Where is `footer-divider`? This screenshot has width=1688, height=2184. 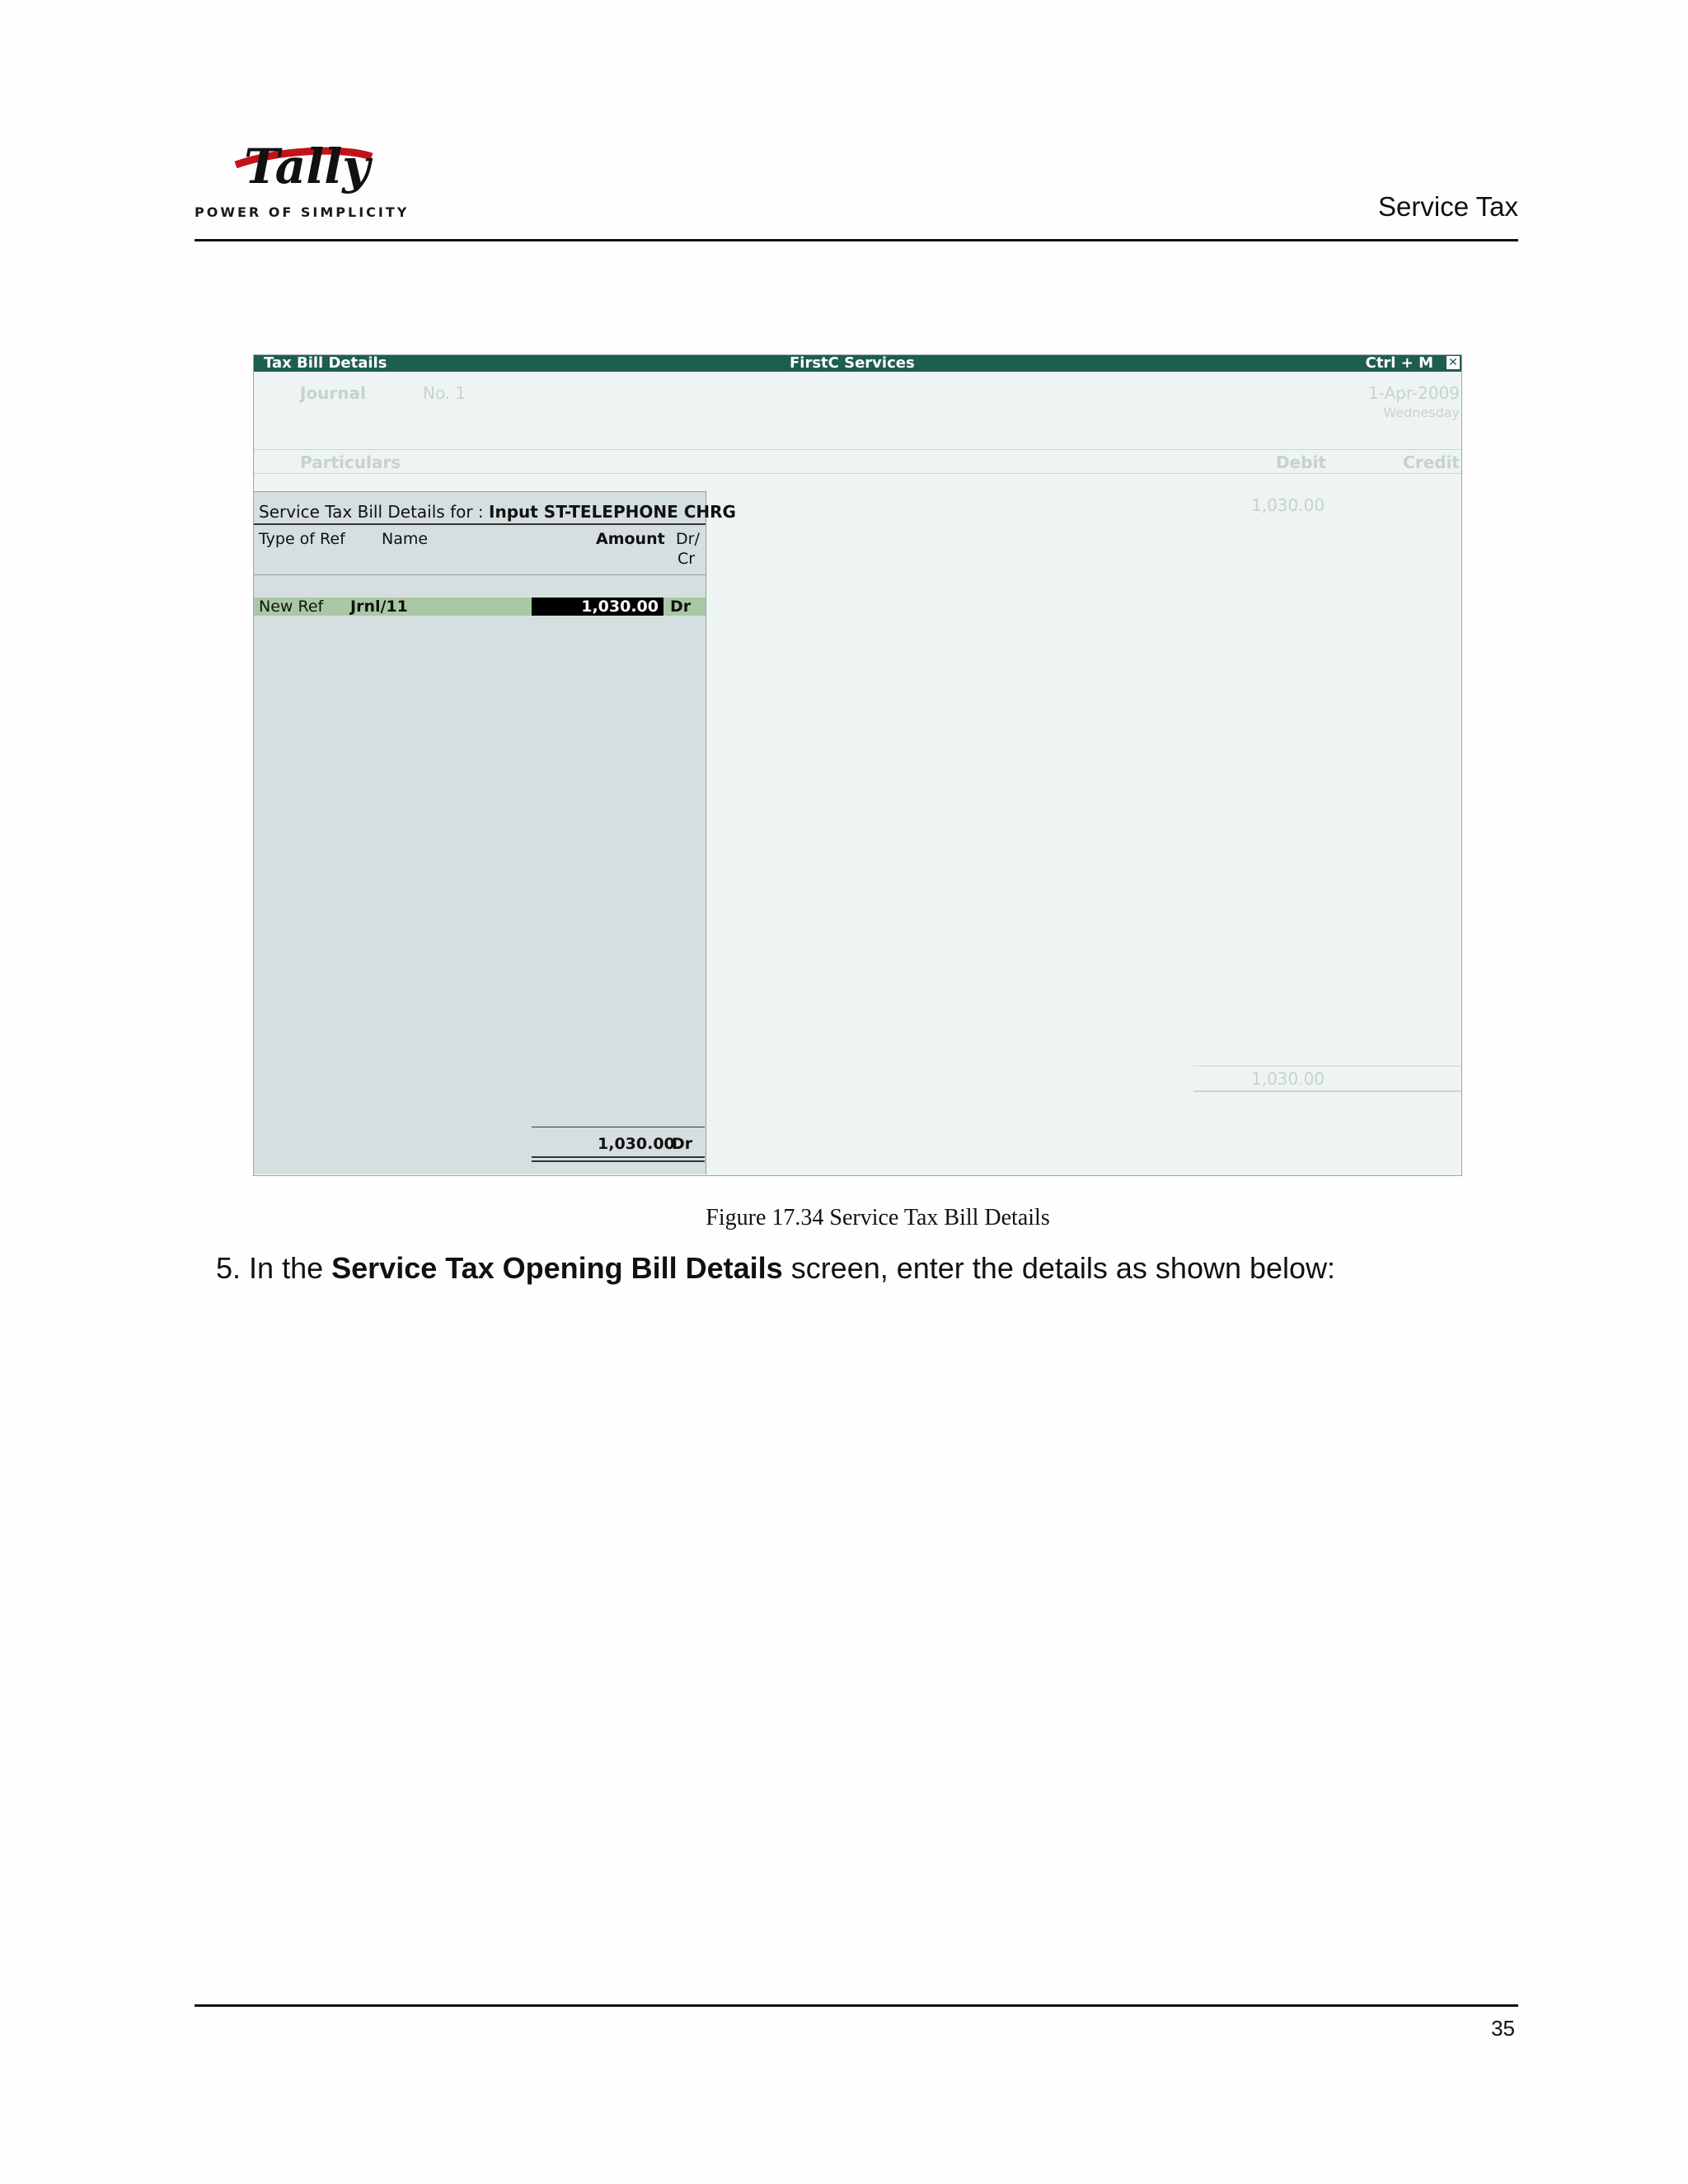 footer-divider is located at coordinates (856, 2005).